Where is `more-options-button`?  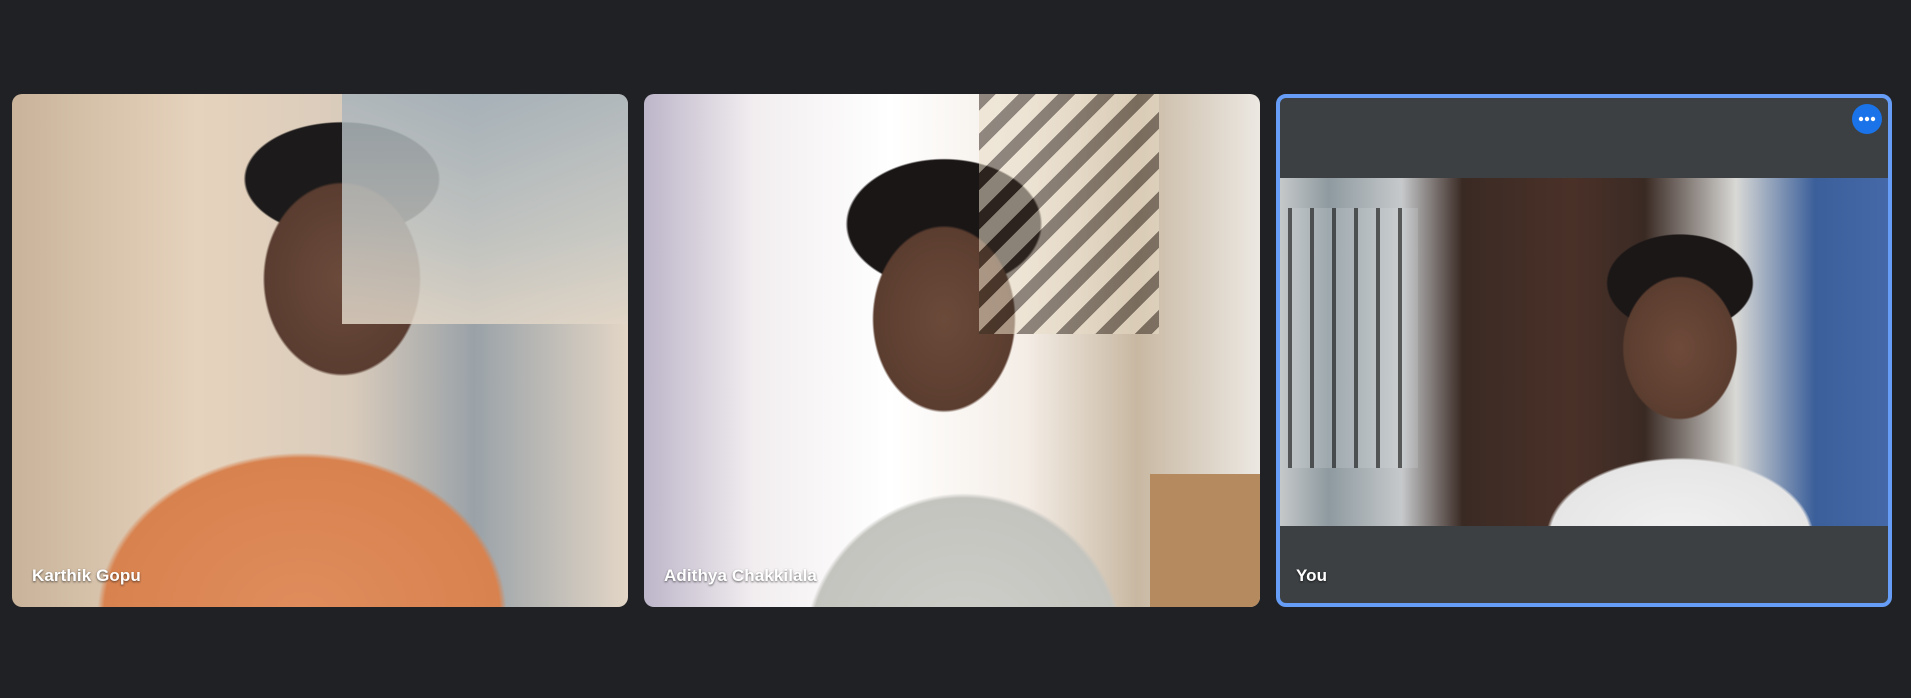
more-options-button is located at coordinates (1867, 119).